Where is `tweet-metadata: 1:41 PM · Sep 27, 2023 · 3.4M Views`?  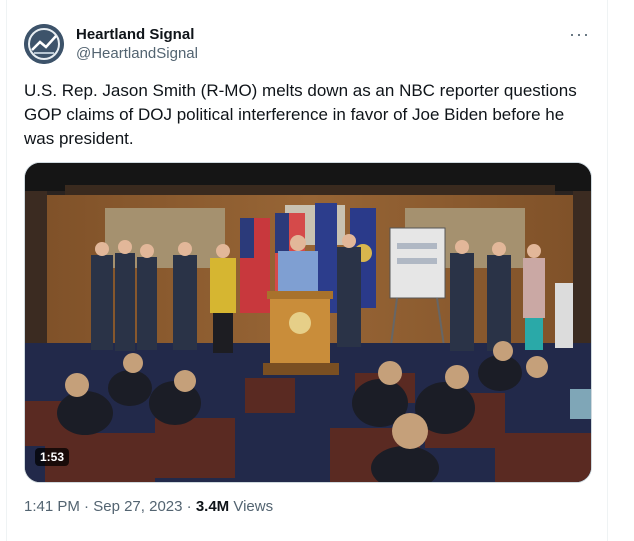
tweet-metadata: 1:41 PM · Sep 27, 2023 · 3.4M Views is located at coordinates (148, 506).